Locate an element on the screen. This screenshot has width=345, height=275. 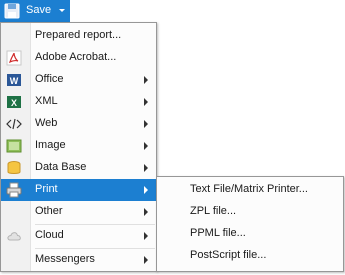
menu-item-other: Other is located at coordinates (78, 212).